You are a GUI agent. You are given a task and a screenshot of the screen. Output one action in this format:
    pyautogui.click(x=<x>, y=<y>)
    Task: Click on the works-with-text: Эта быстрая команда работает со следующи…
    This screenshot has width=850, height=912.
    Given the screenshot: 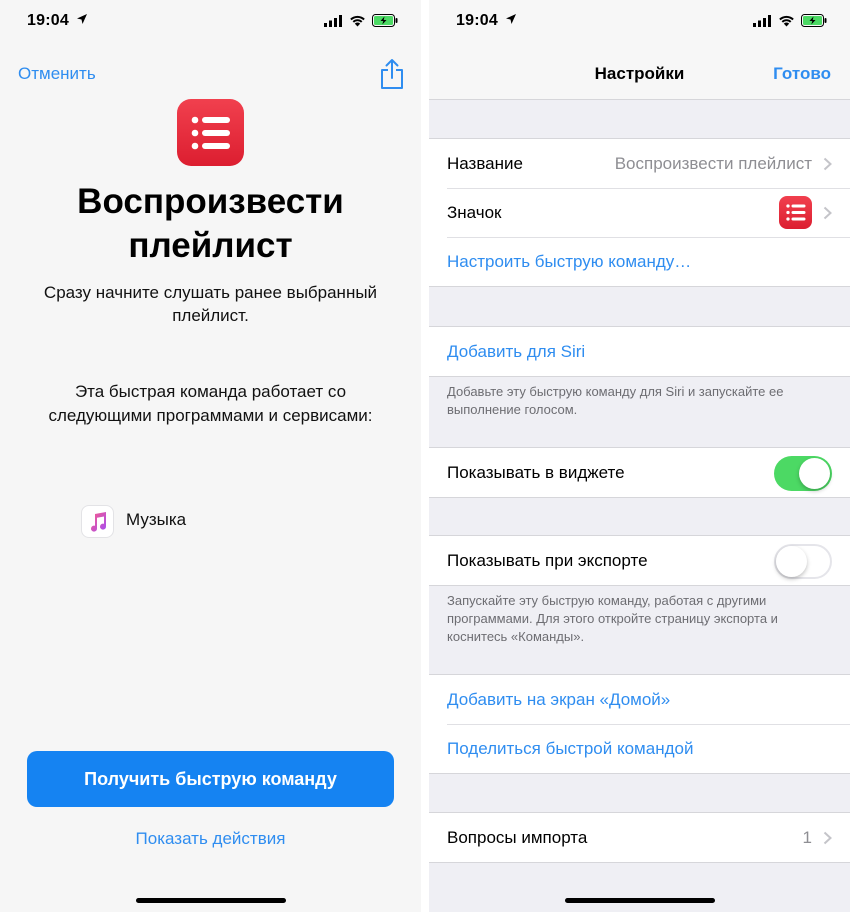 What is the action you would take?
    pyautogui.click(x=210, y=403)
    